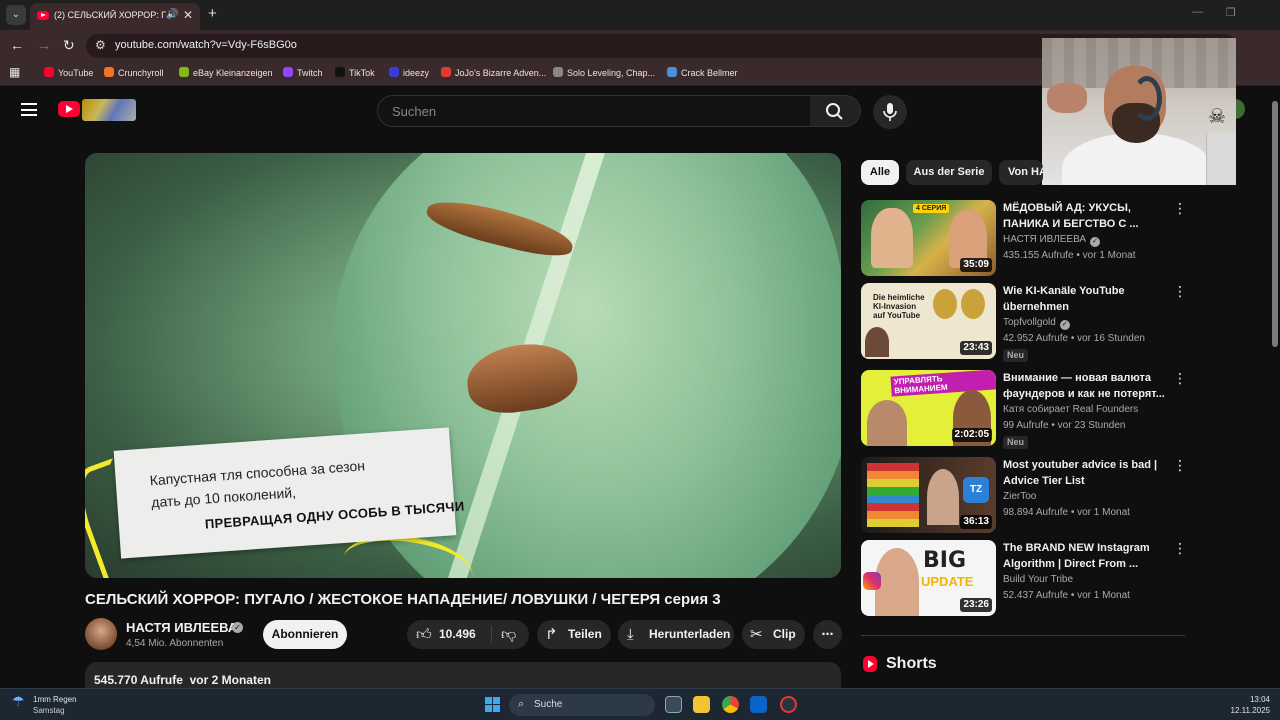 This screenshot has width=1280, height=720. What do you see at coordinates (949, 172) in the screenshot?
I see `chip-series: Aus der Serie` at bounding box center [949, 172].